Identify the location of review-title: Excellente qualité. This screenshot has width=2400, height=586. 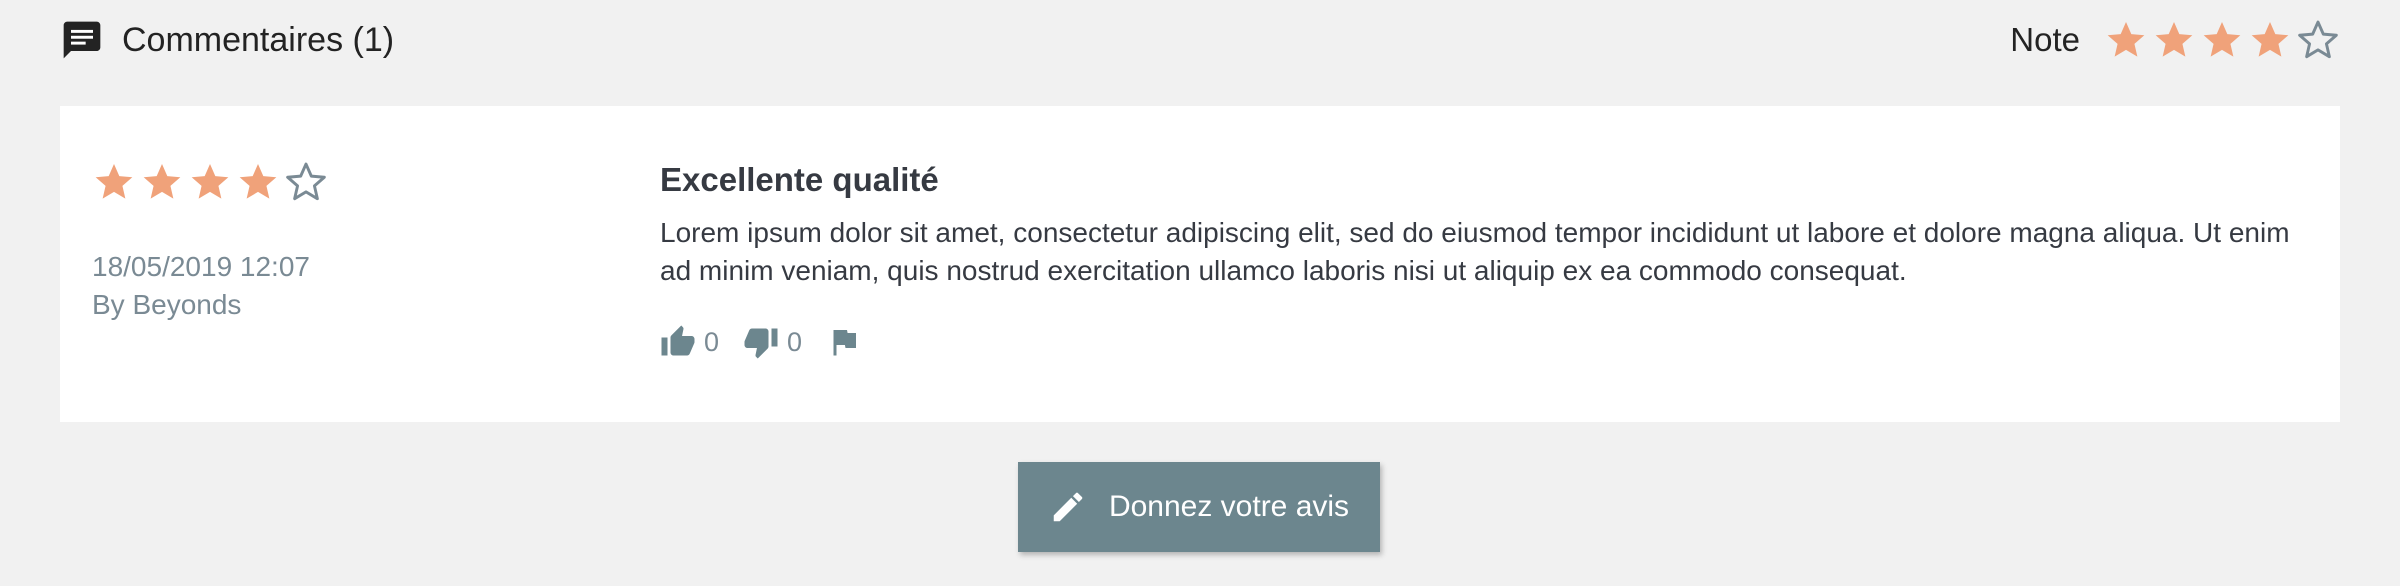
(799, 179).